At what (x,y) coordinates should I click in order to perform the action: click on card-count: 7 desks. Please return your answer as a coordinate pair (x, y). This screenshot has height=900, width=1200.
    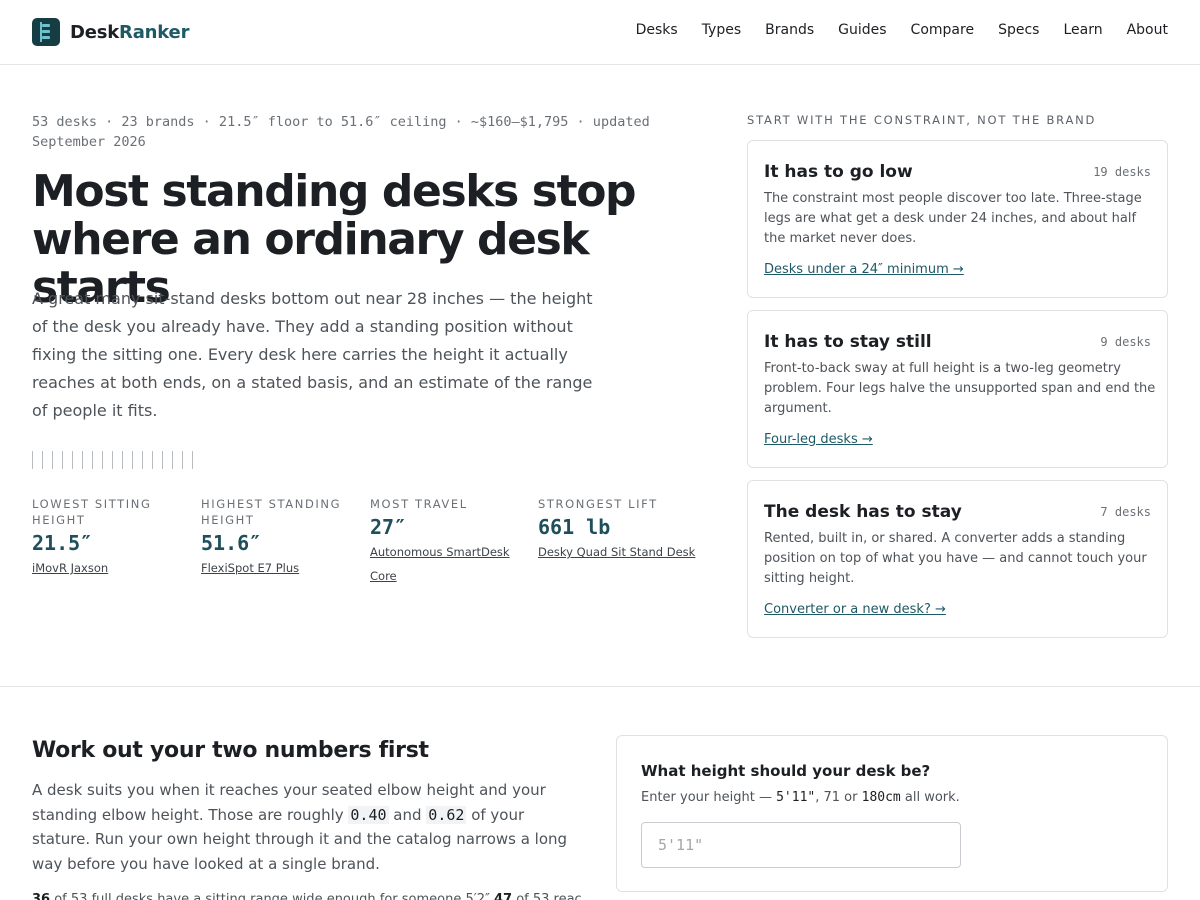
    Looking at the image, I should click on (1125, 512).